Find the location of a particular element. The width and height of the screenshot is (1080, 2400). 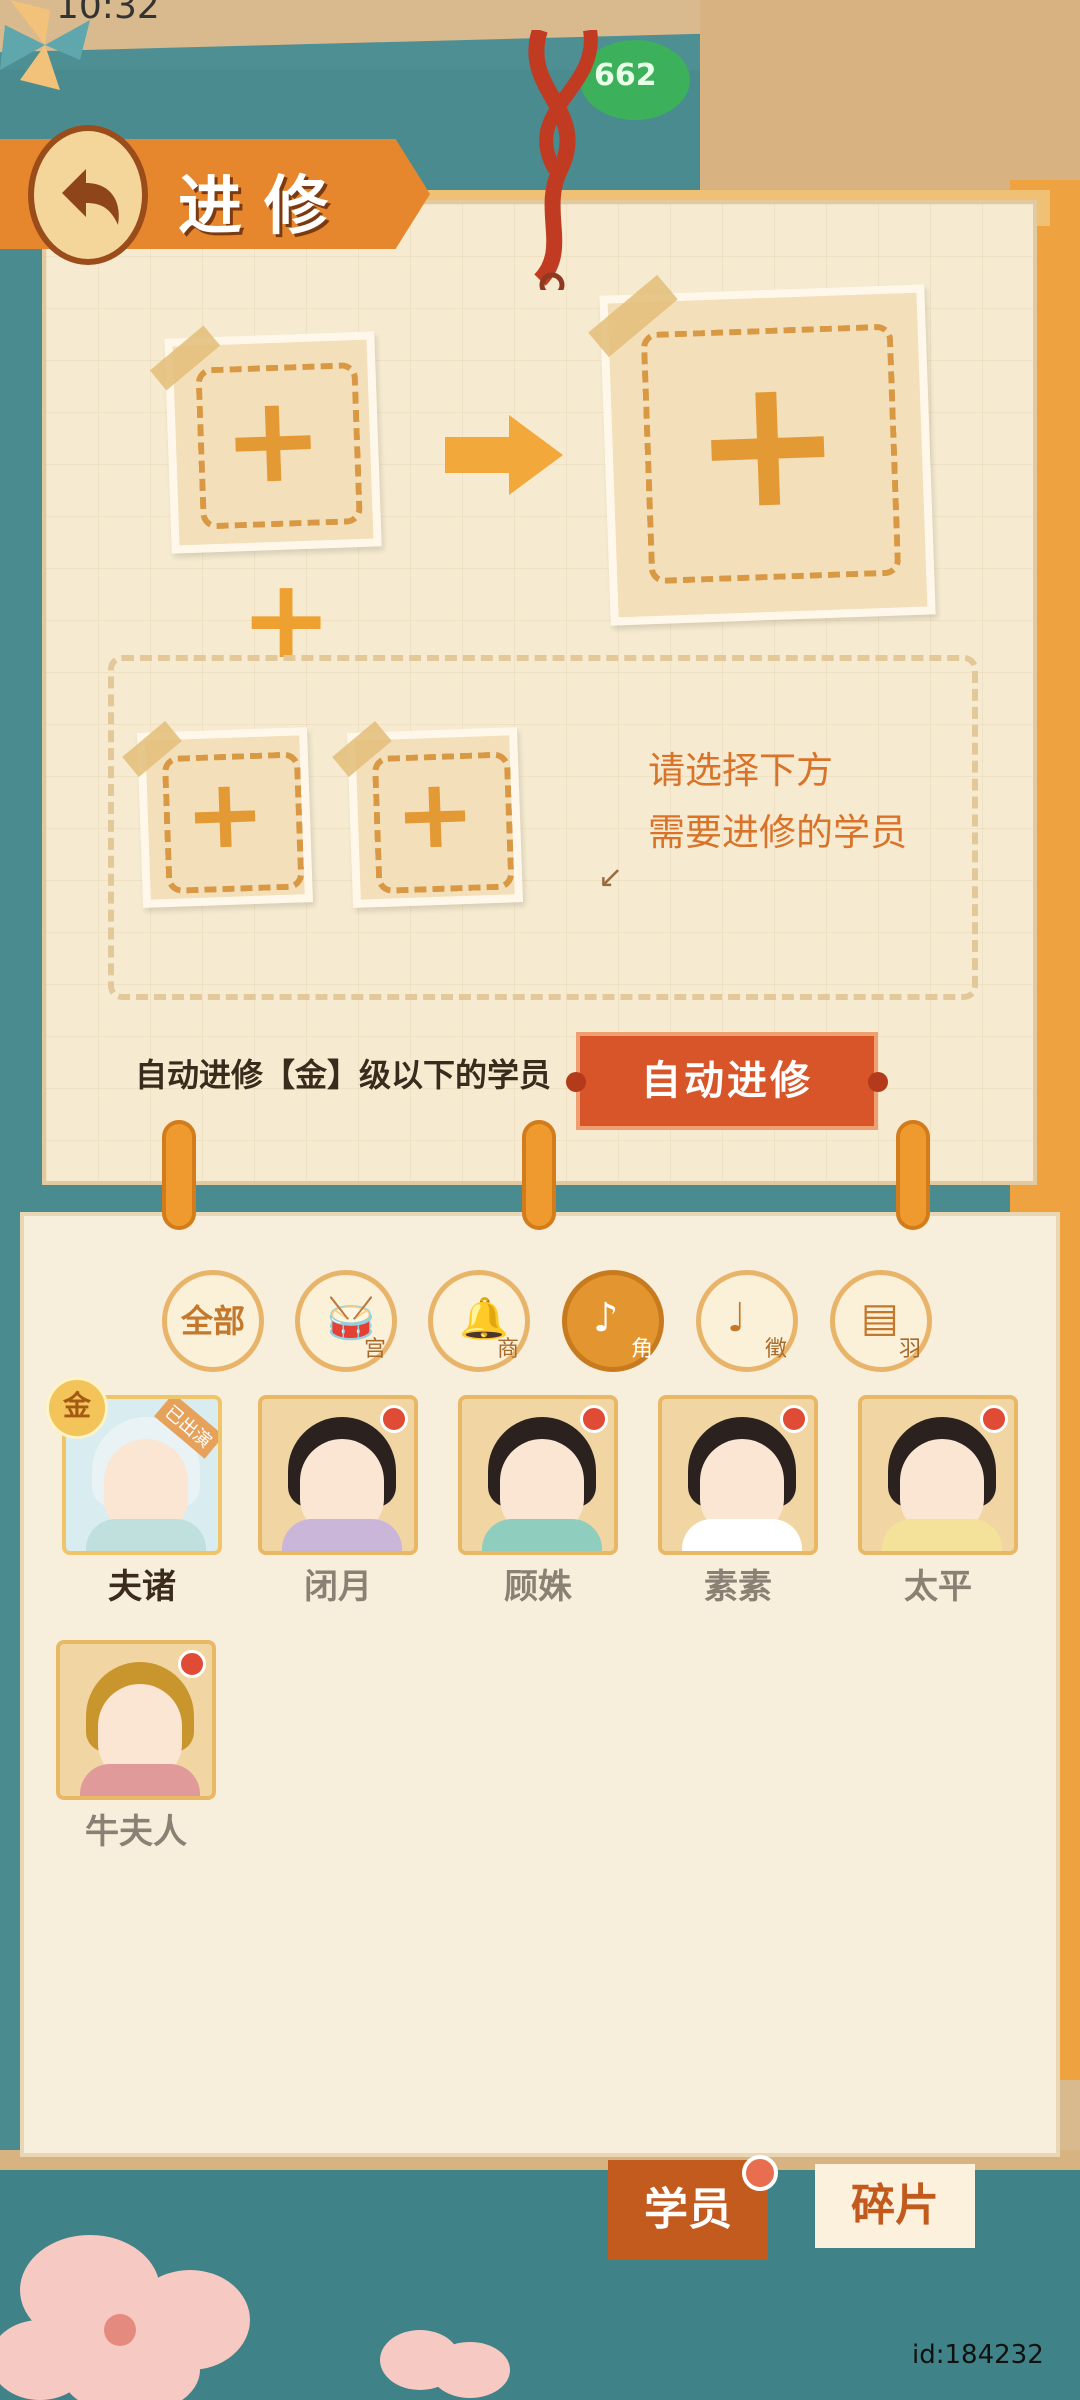

gold-rank-badge: 金 is located at coordinates (77, 1408).